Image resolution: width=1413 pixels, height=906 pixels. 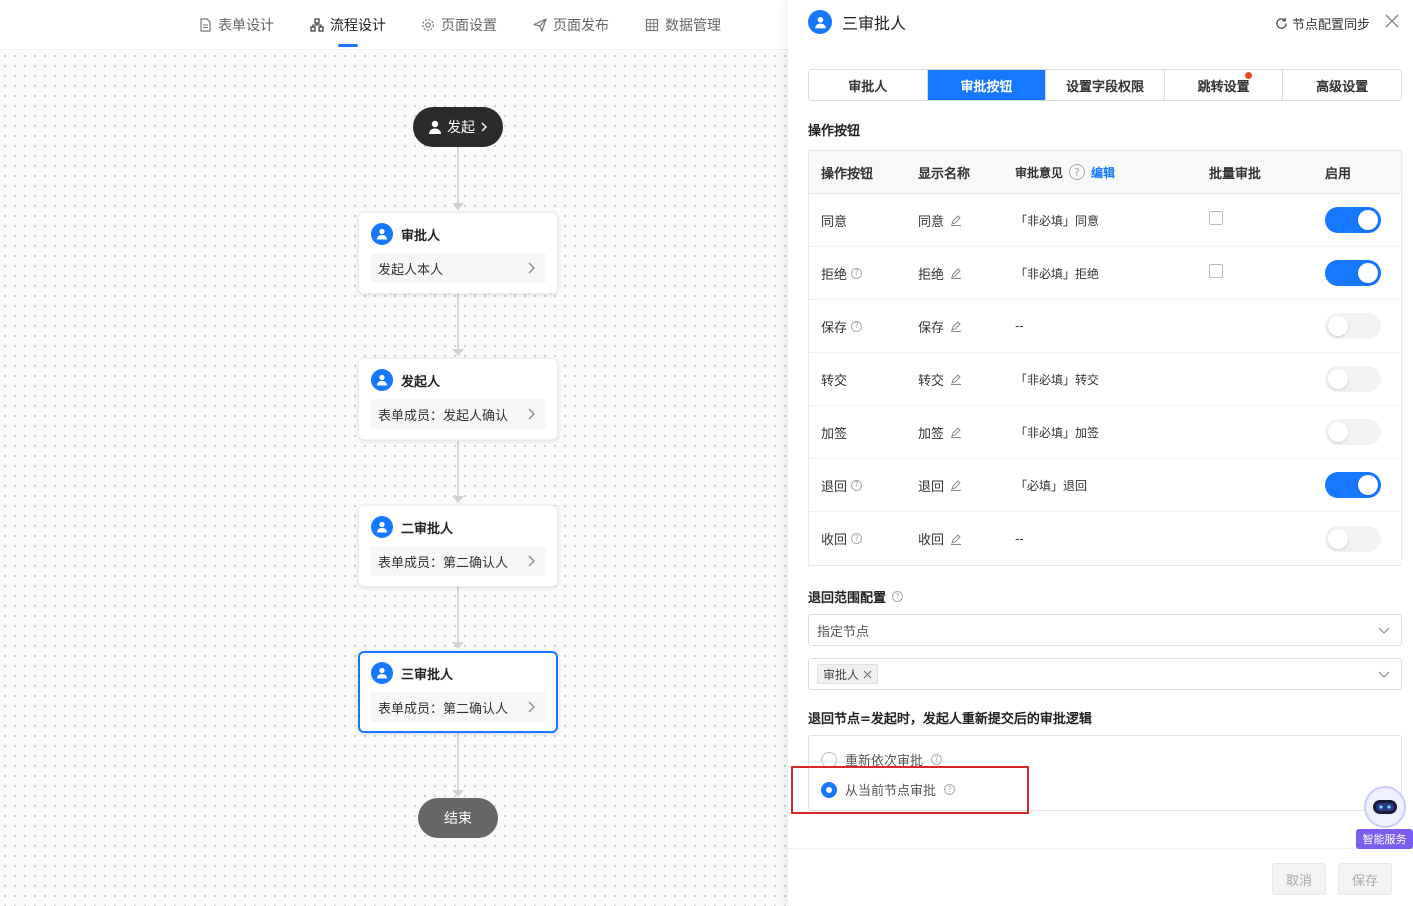 I want to click on config-tabs: 审批人 审批按钮 设置字段权限 跳转设置 高级设置, so click(x=1105, y=85).